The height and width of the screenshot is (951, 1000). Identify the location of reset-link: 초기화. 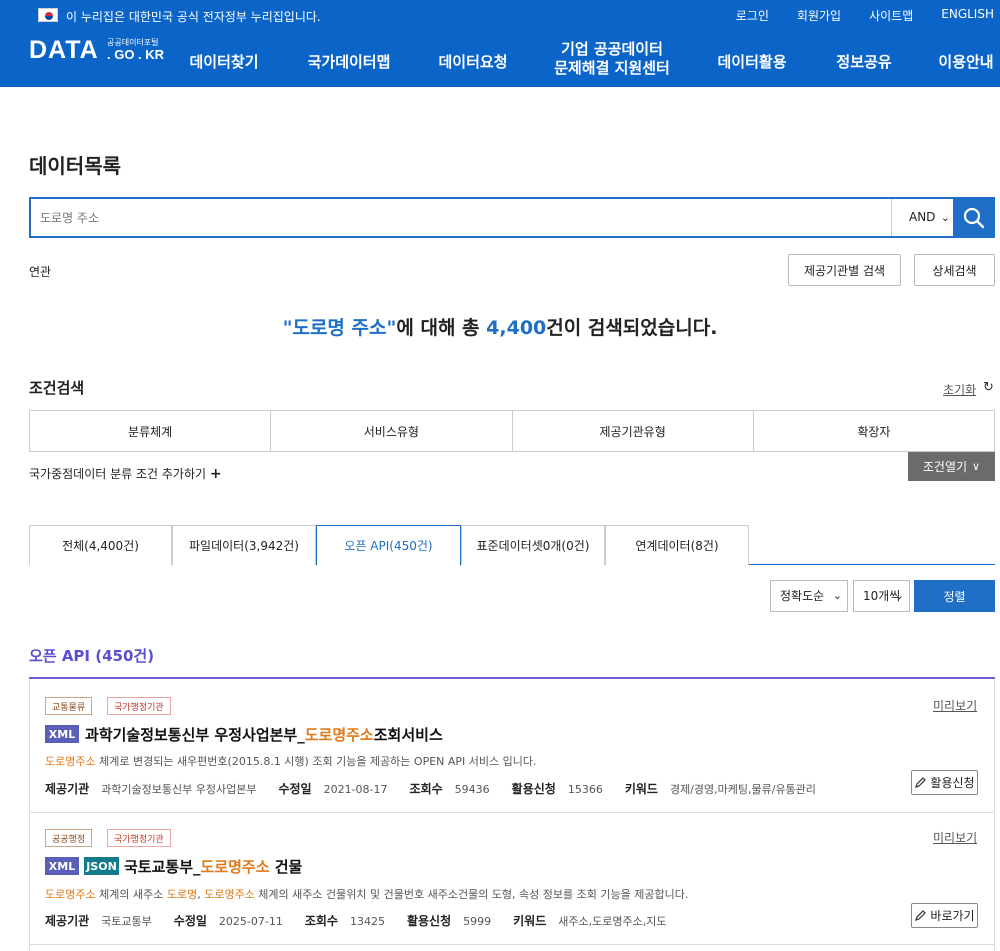
(959, 389).